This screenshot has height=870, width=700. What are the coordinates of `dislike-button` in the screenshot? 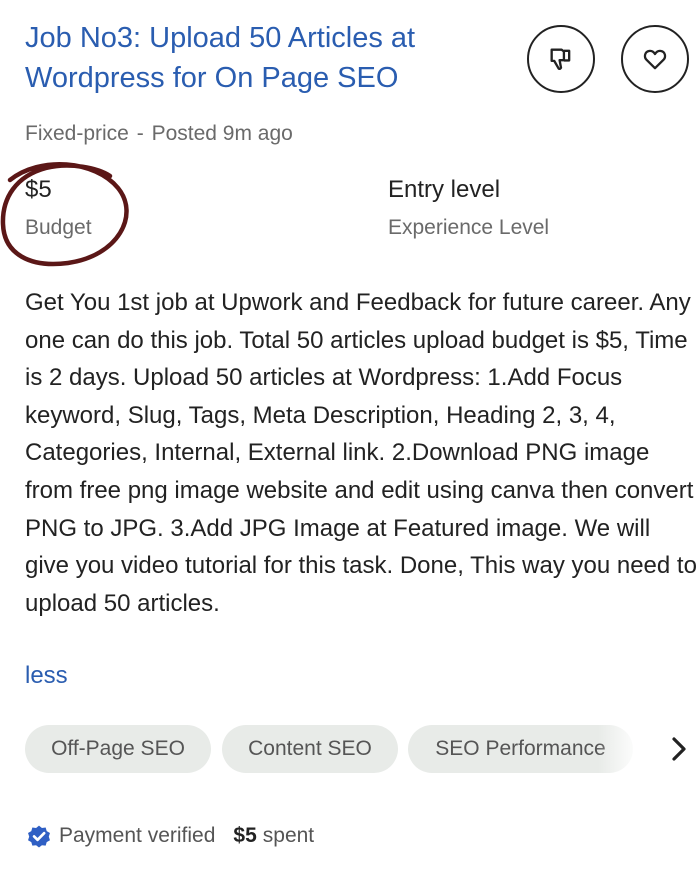 It's located at (561, 59).